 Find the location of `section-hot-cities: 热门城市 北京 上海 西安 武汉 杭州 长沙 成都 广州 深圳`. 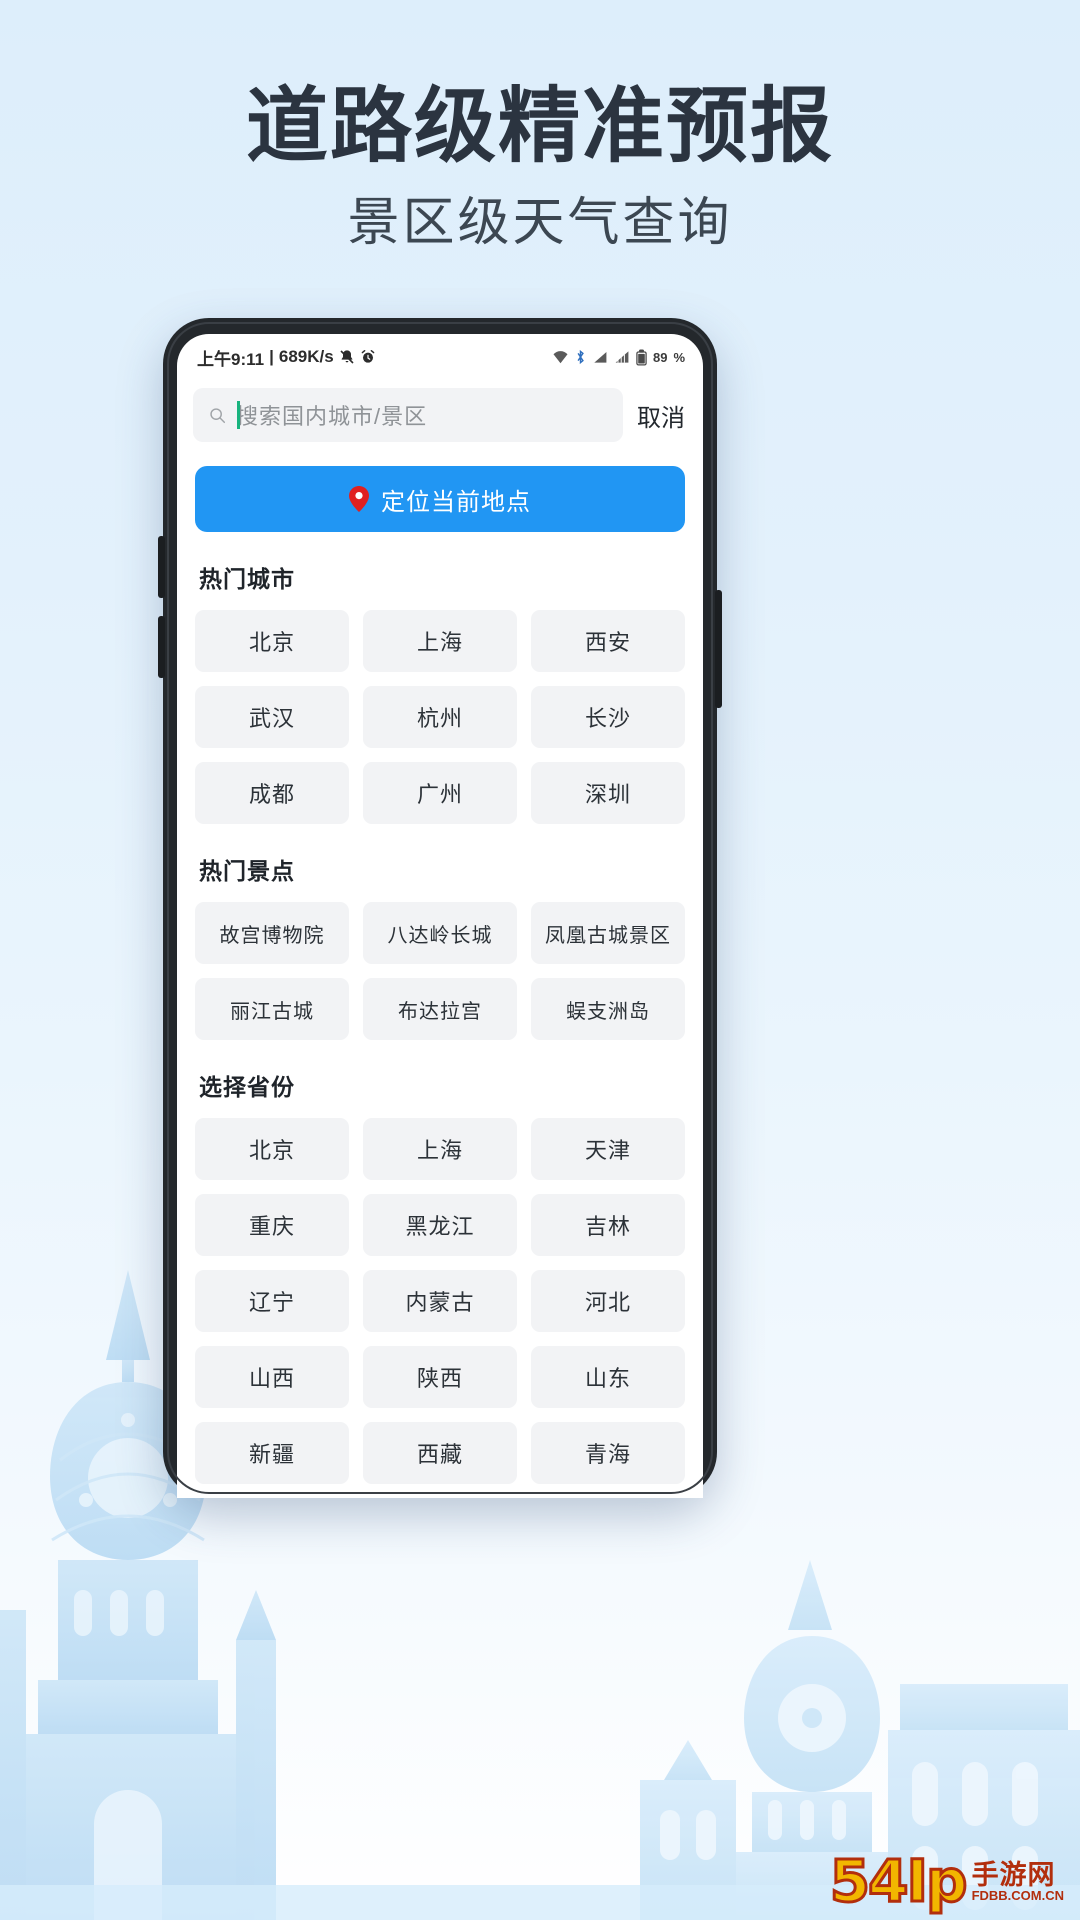

section-hot-cities: 热门城市 北京 上海 西安 武汉 杭州 长沙 成都 广州 深圳 is located at coordinates (440, 692).